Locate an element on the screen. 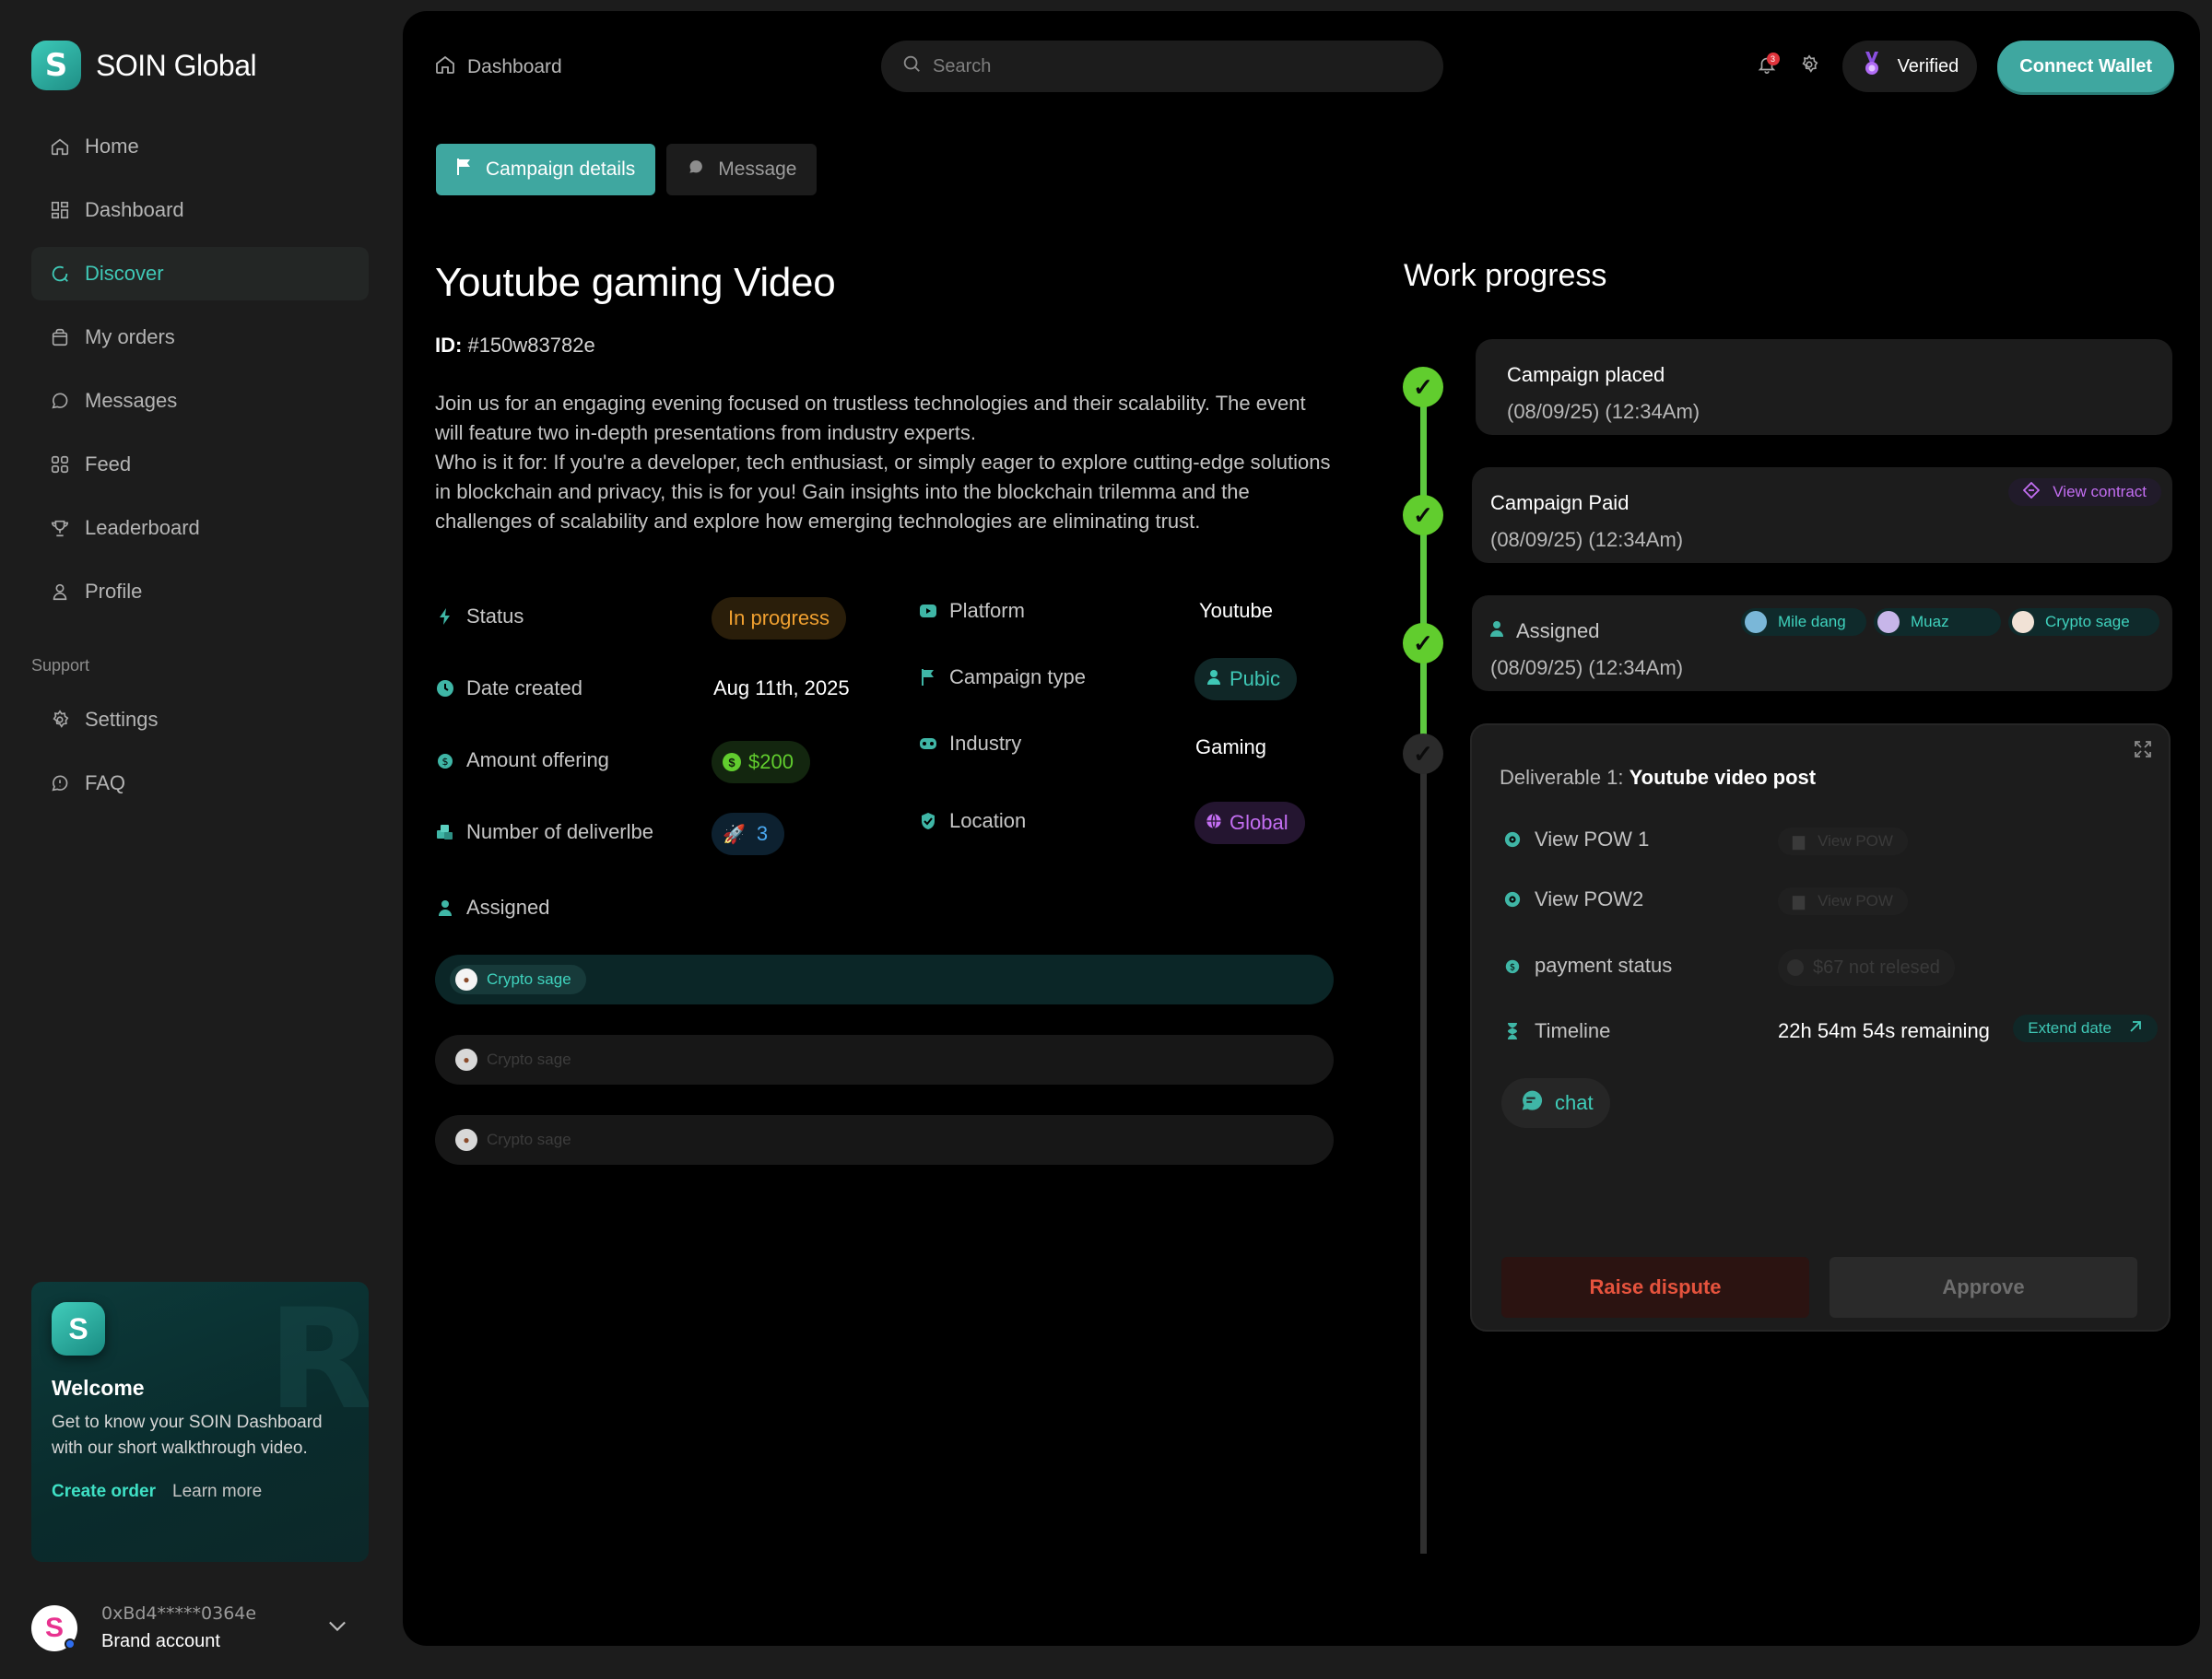 Image resolution: width=2212 pixels, height=1679 pixels. payment-status-value: $67 not relesed is located at coordinates (1876, 967).